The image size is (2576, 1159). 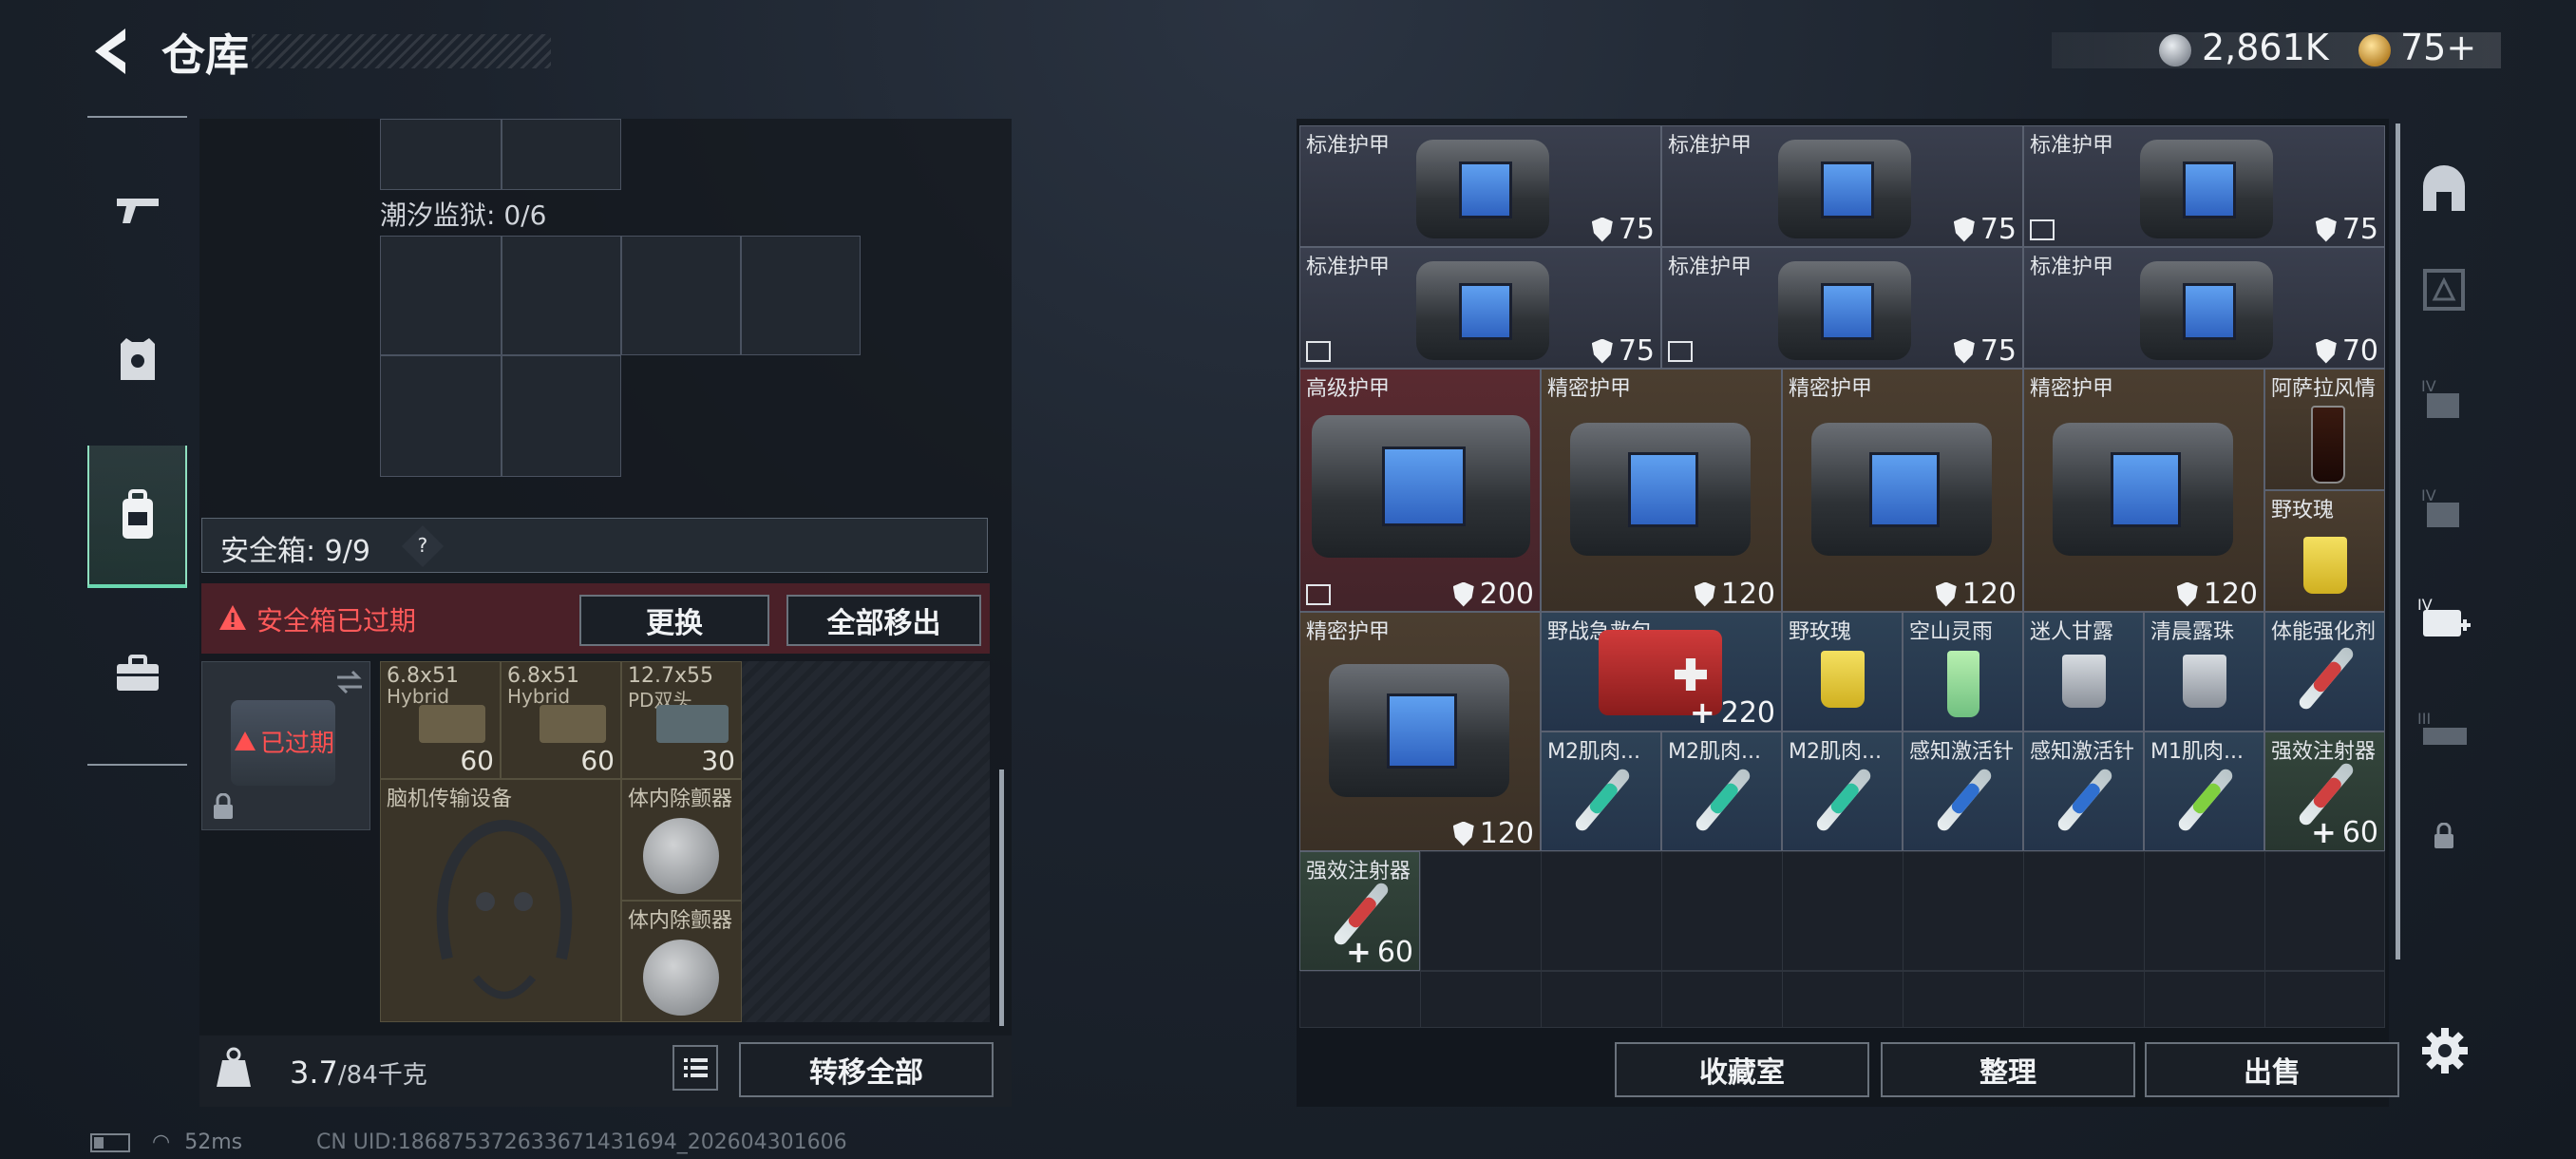 I want to click on inventory-item: 高级护甲 200, so click(x=1420, y=490).